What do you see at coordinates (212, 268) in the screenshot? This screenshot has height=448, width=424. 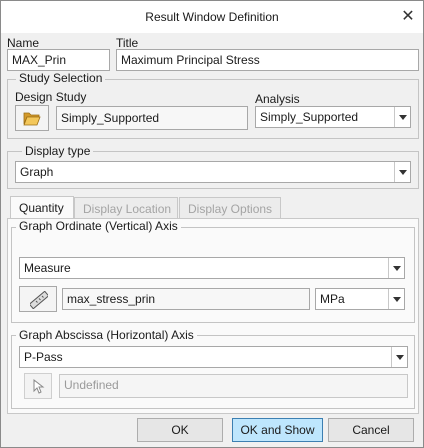 I see `ordinate-type-select: Measure` at bounding box center [212, 268].